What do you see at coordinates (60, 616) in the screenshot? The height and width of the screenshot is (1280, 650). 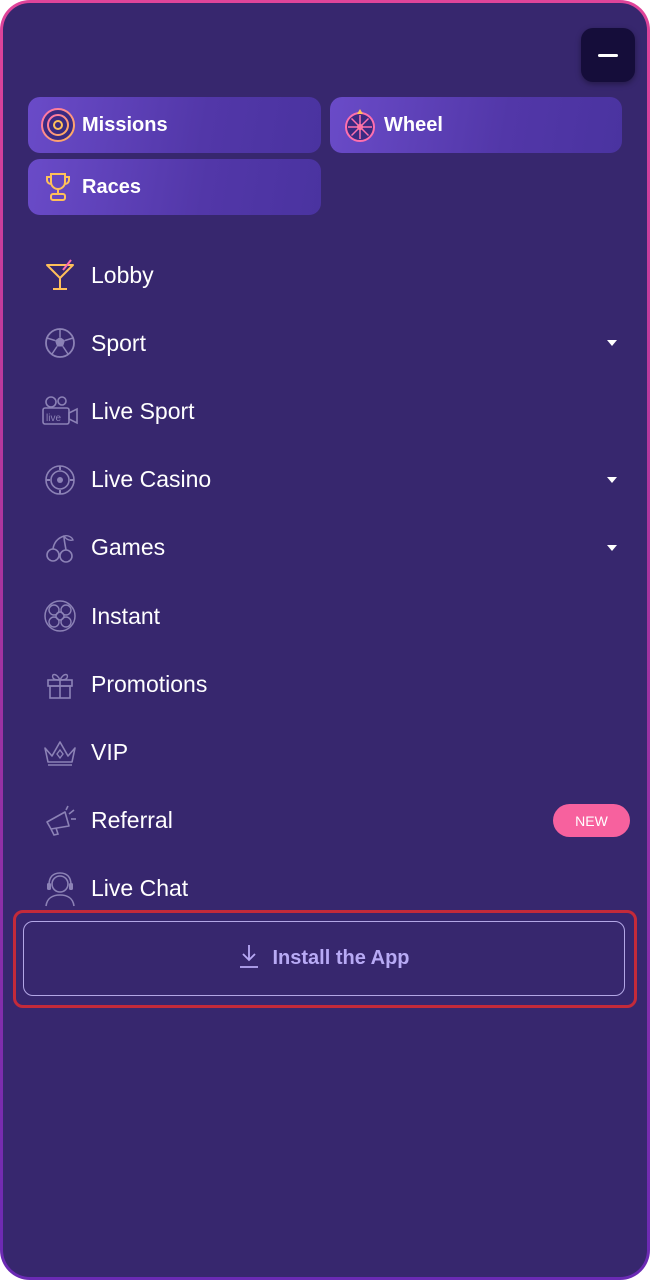 I see `lottery-balls-icon` at bounding box center [60, 616].